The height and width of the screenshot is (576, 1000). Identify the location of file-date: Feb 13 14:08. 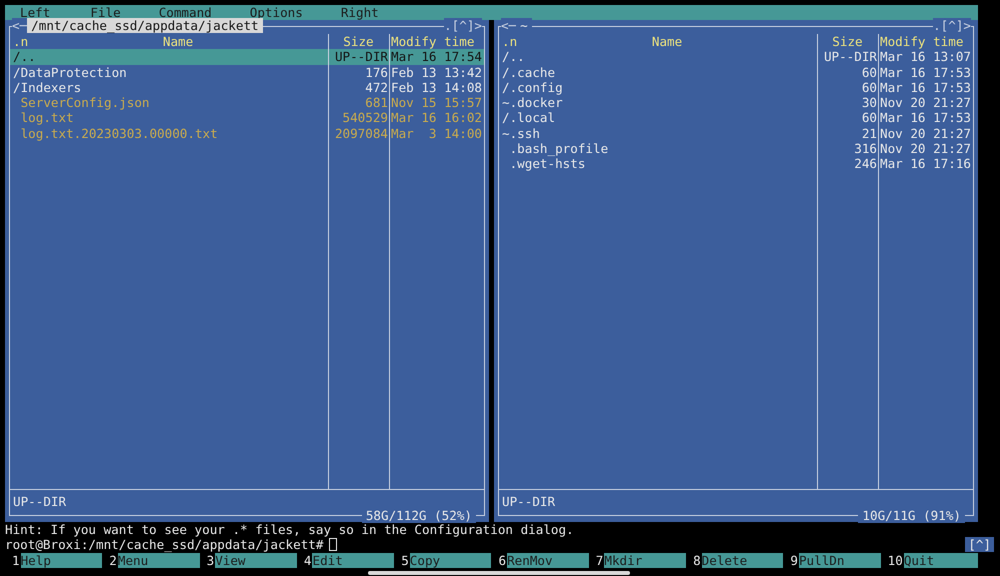
(436, 88).